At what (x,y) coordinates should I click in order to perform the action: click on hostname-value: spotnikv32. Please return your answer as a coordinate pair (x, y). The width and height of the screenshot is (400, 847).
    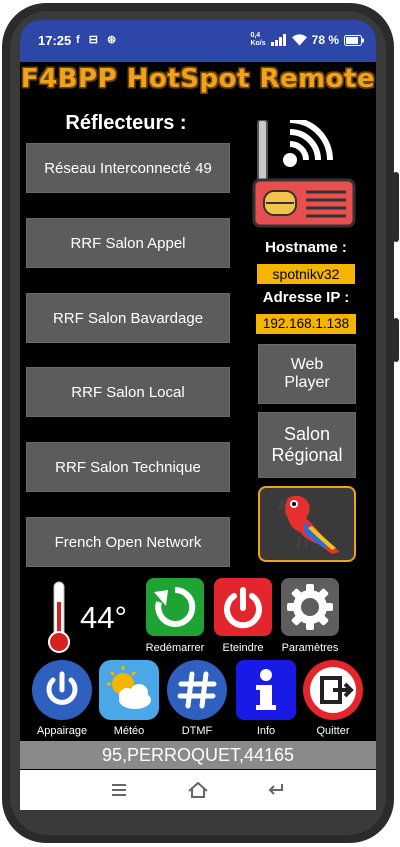
    Looking at the image, I should click on (306, 274).